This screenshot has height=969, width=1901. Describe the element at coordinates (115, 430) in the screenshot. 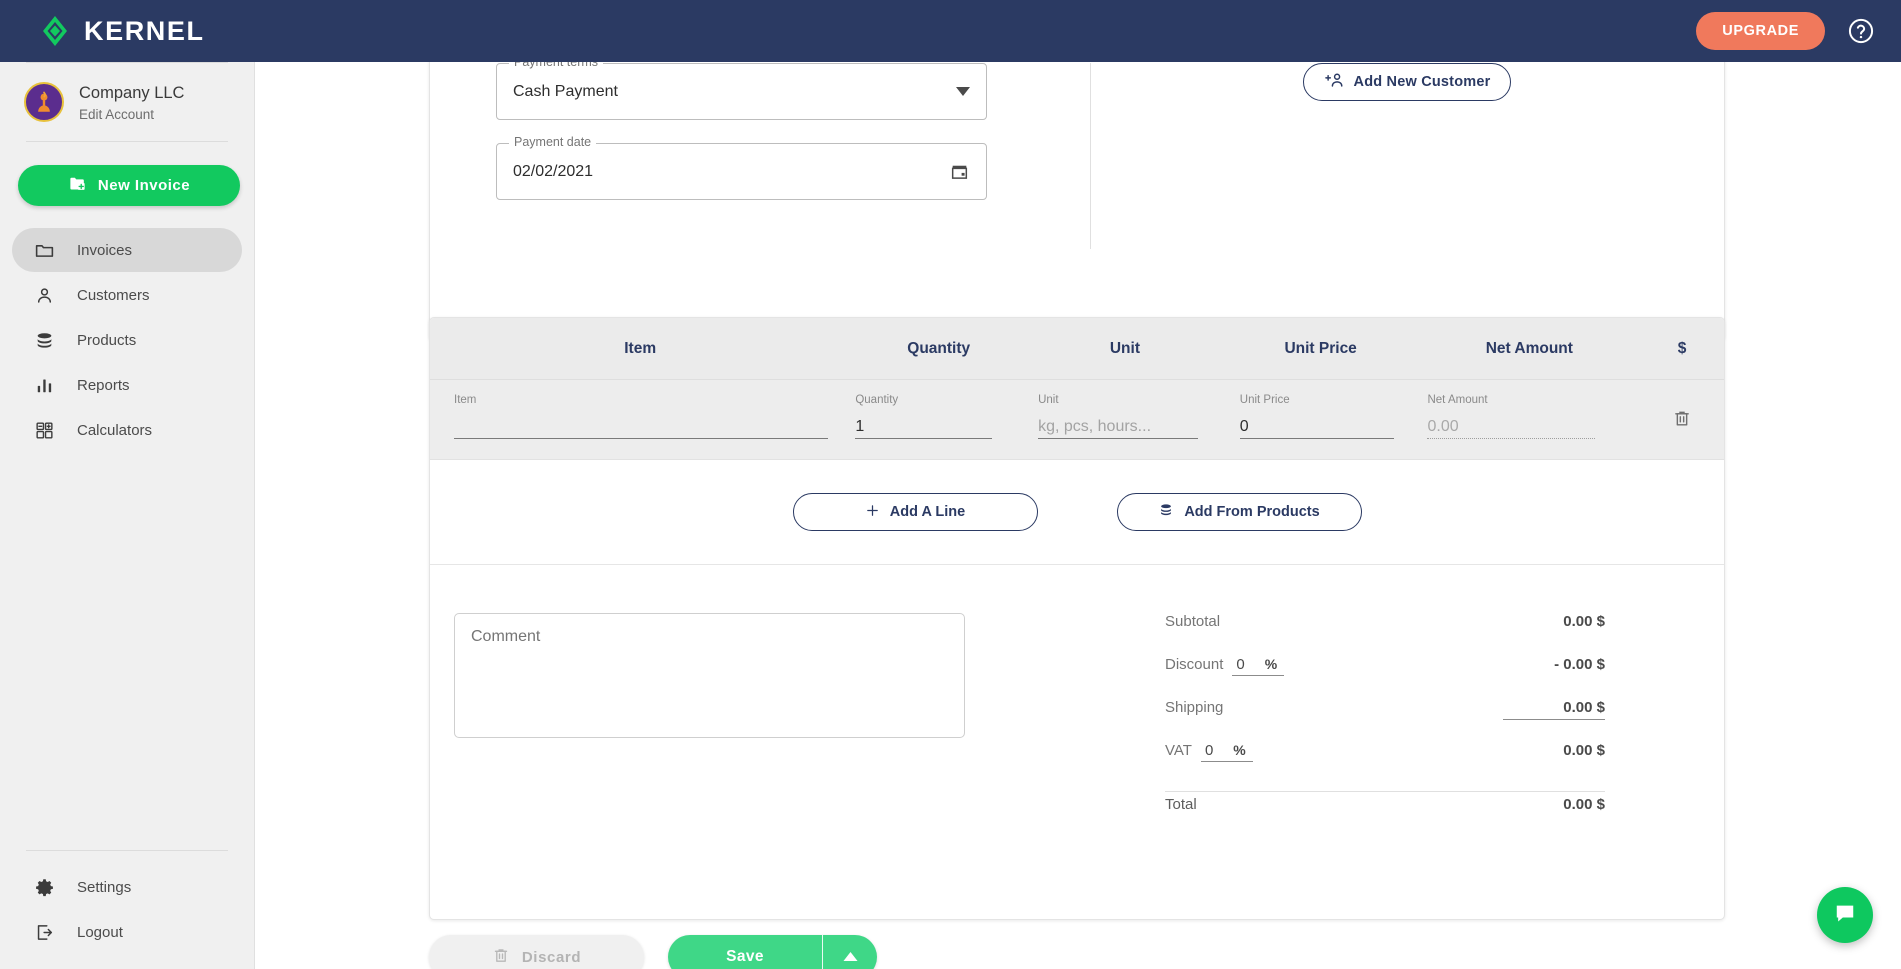

I see `sidebar-item-label: Calculators` at that location.